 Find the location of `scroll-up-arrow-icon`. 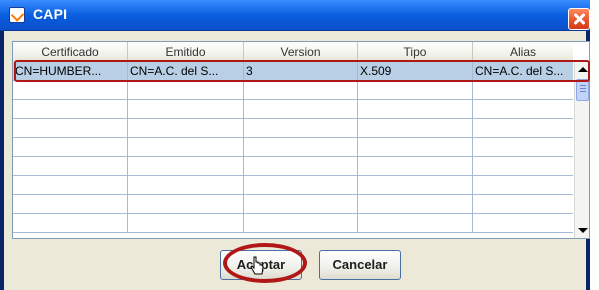

scroll-up-arrow-icon is located at coordinates (582, 69).